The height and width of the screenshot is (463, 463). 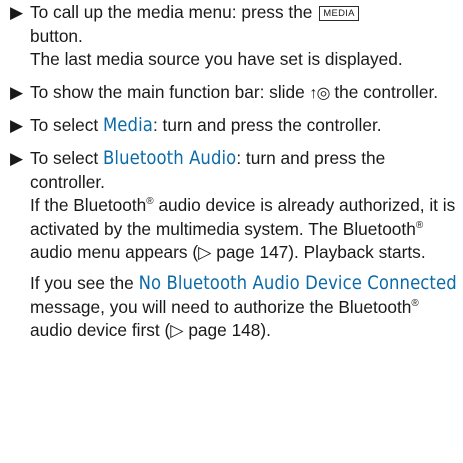 What do you see at coordinates (82, 282) in the screenshot?
I see `text-run: If you see the` at bounding box center [82, 282].